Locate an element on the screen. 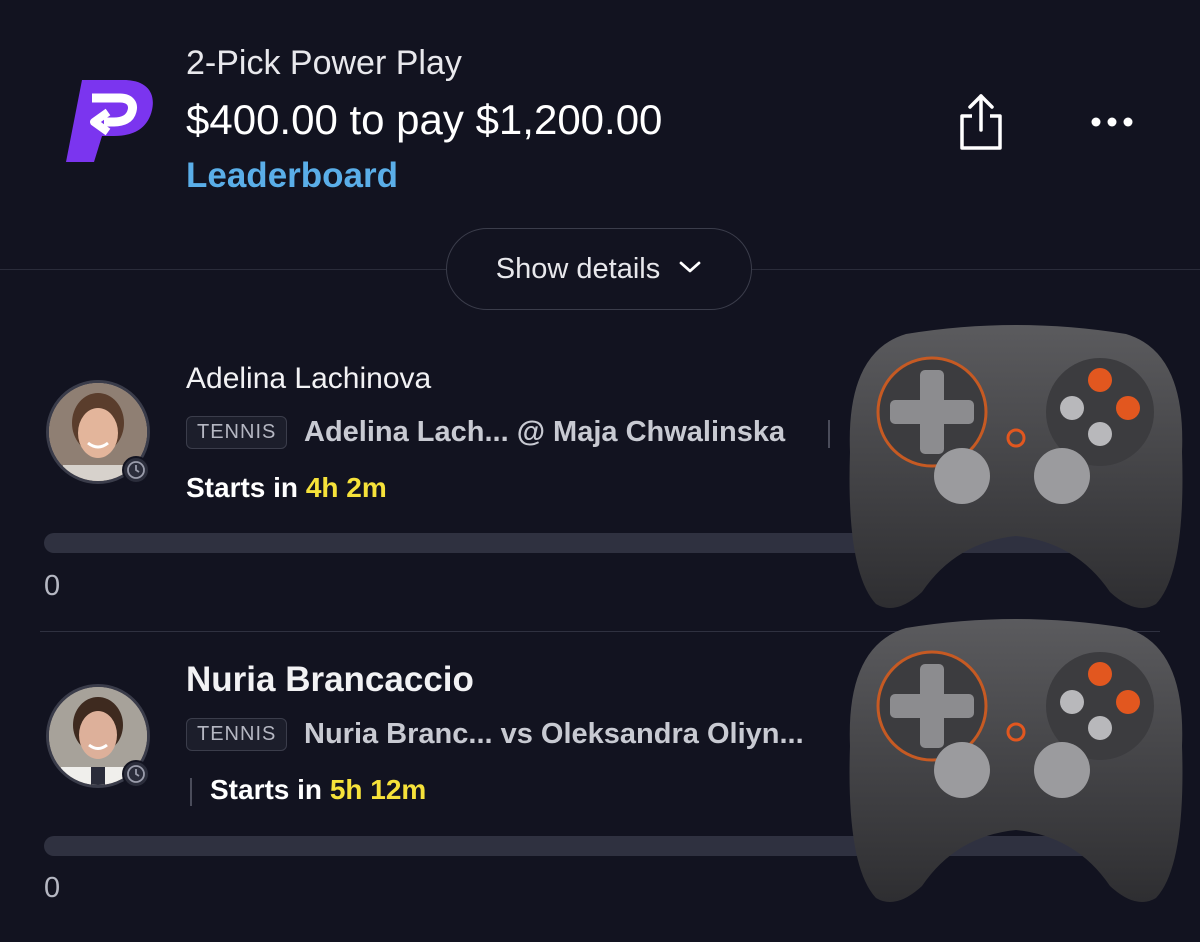 This screenshot has width=1200, height=942. show-details-label: Show details is located at coordinates (578, 268).